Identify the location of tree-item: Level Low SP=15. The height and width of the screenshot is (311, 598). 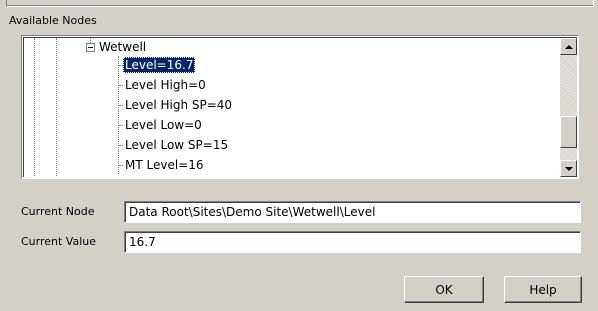
(176, 145).